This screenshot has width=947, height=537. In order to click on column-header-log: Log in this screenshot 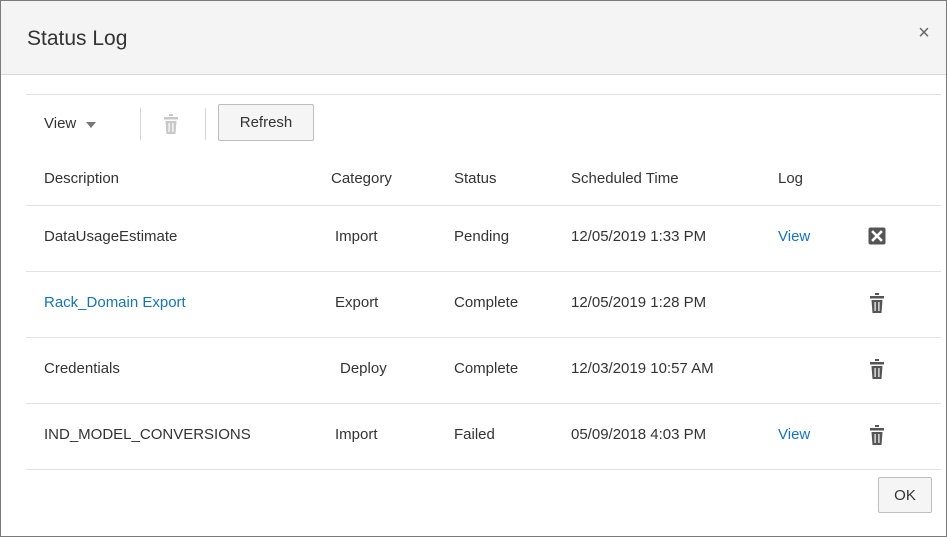, I will do `click(790, 178)`.